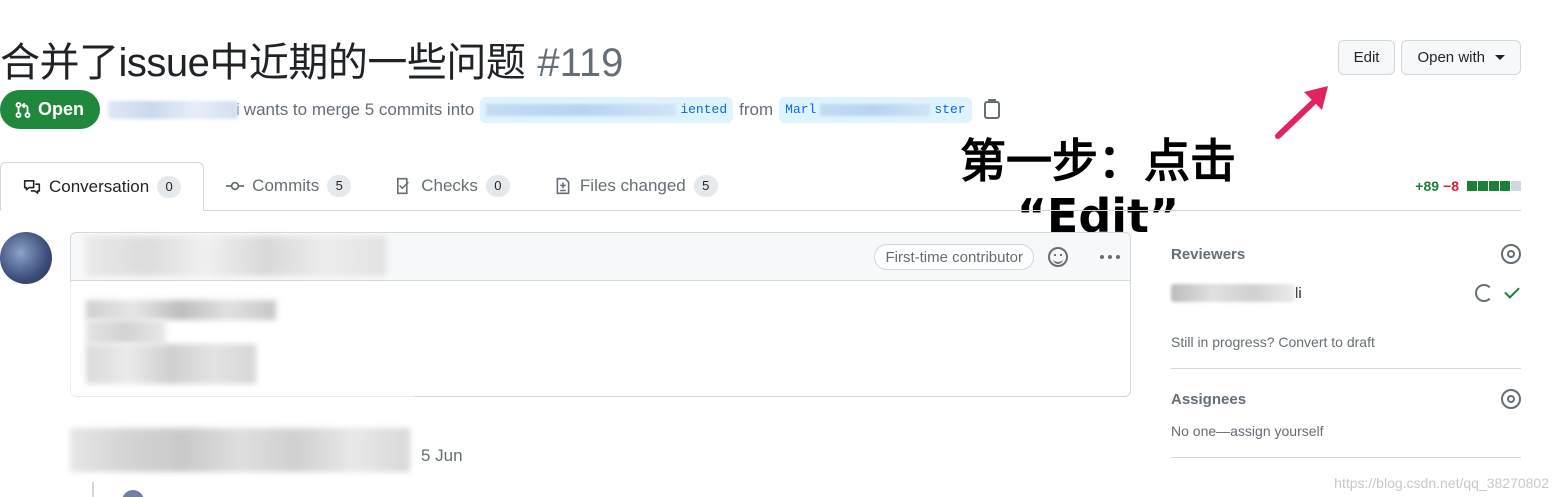  Describe the element at coordinates (359, 109) in the screenshot. I see `merge-text: wants to merge 5 commits into` at that location.